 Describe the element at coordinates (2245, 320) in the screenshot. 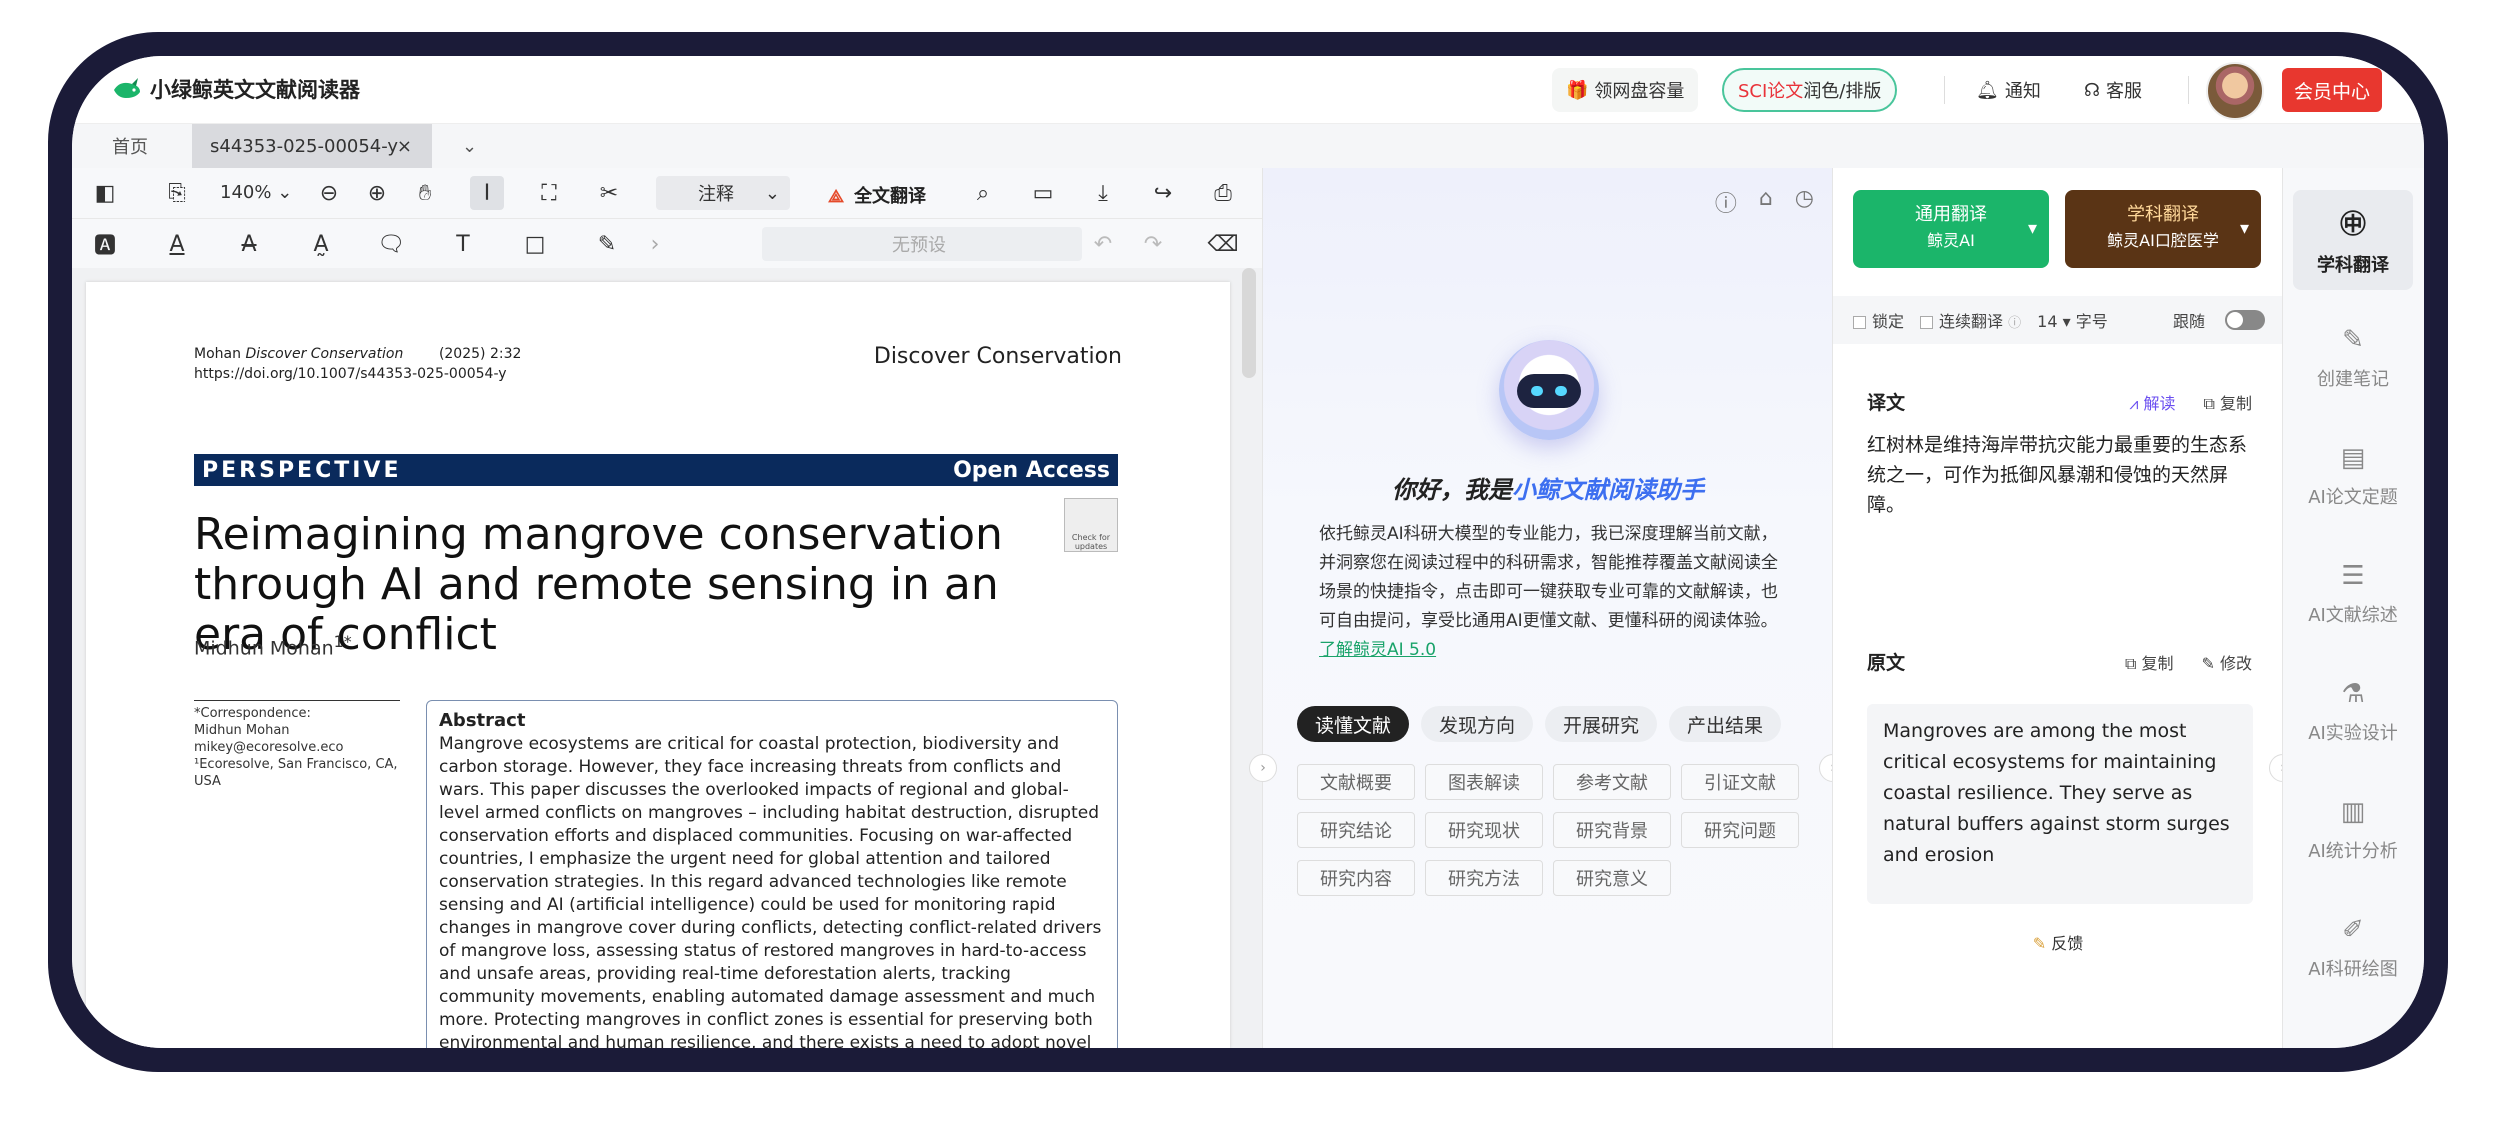

I see `follow-toggle` at that location.